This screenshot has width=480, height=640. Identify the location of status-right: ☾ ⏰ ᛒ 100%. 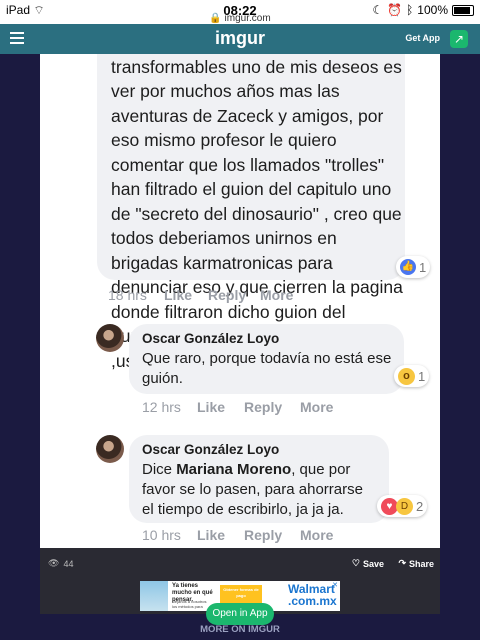
(423, 10).